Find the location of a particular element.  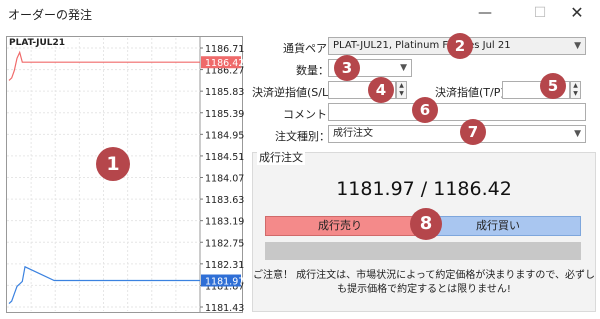

order-type-value: 成行注文 is located at coordinates (353, 133).